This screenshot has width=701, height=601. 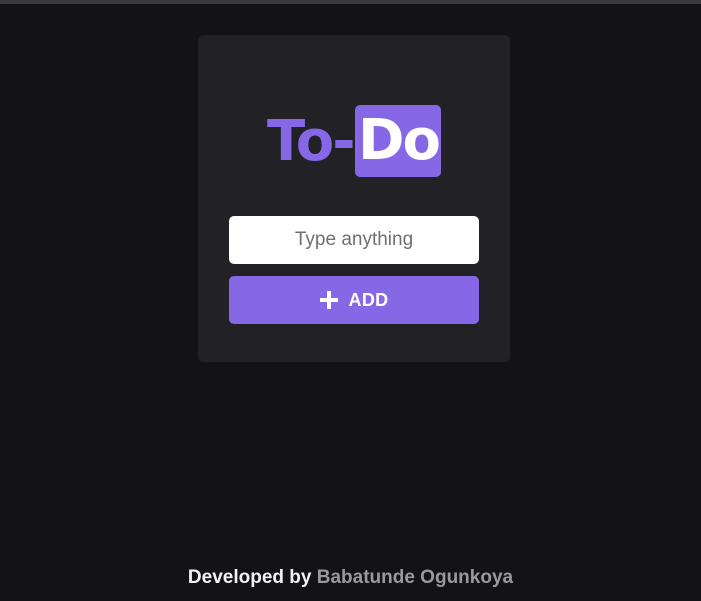 What do you see at coordinates (311, 141) in the screenshot?
I see `logo-text-to: To-` at bounding box center [311, 141].